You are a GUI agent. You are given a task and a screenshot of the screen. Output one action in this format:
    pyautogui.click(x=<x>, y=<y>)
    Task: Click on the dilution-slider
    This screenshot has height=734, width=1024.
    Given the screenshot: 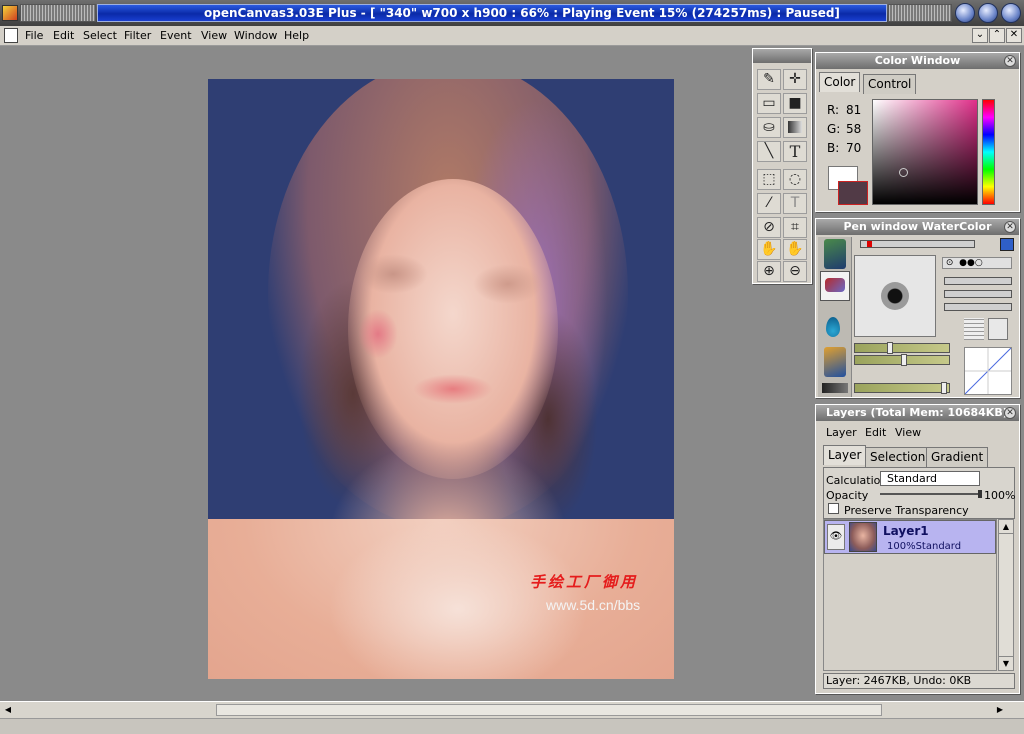 What is the action you would take?
    pyautogui.click(x=978, y=307)
    